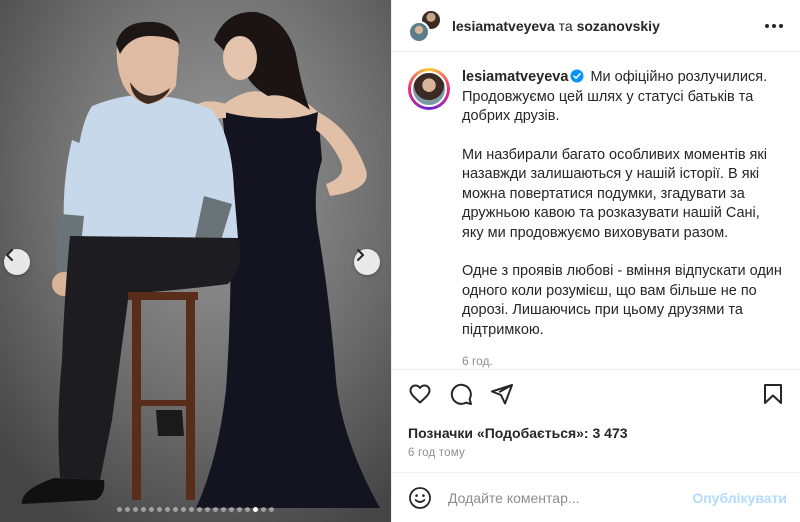 The height and width of the screenshot is (522, 800). I want to click on author-joiner: та, so click(565, 25).